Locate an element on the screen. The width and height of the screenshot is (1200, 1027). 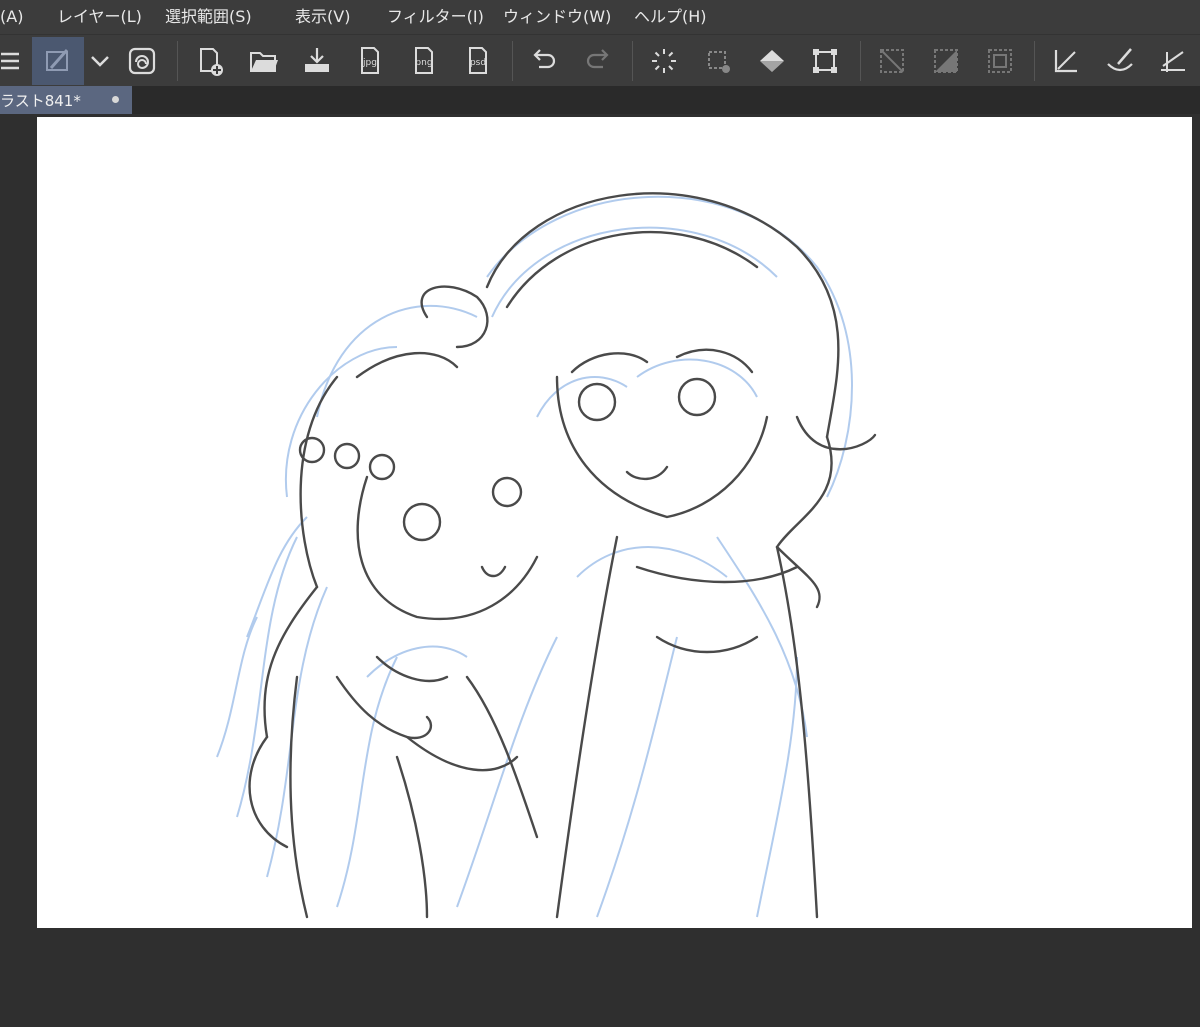
fill-icon is located at coordinates (772, 61).